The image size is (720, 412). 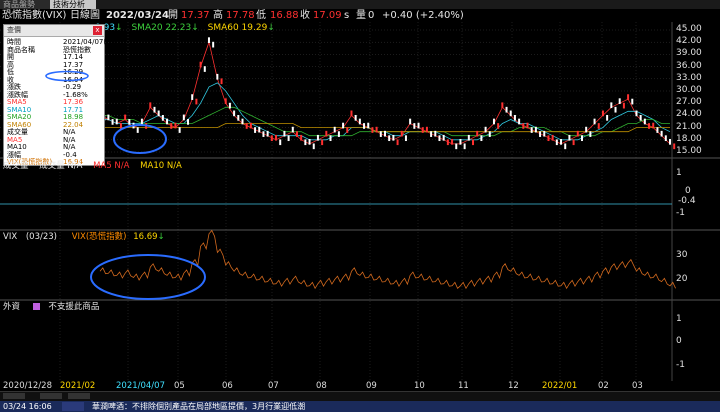 I want to click on vix-axis-label: 30, so click(x=682, y=255).